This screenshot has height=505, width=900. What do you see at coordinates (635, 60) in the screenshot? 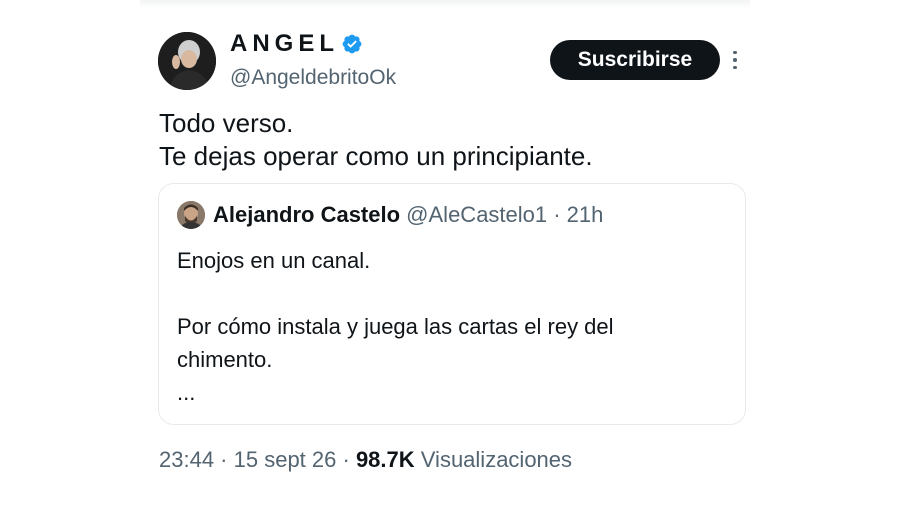
I see `subscribe-button: Suscribirse` at bounding box center [635, 60].